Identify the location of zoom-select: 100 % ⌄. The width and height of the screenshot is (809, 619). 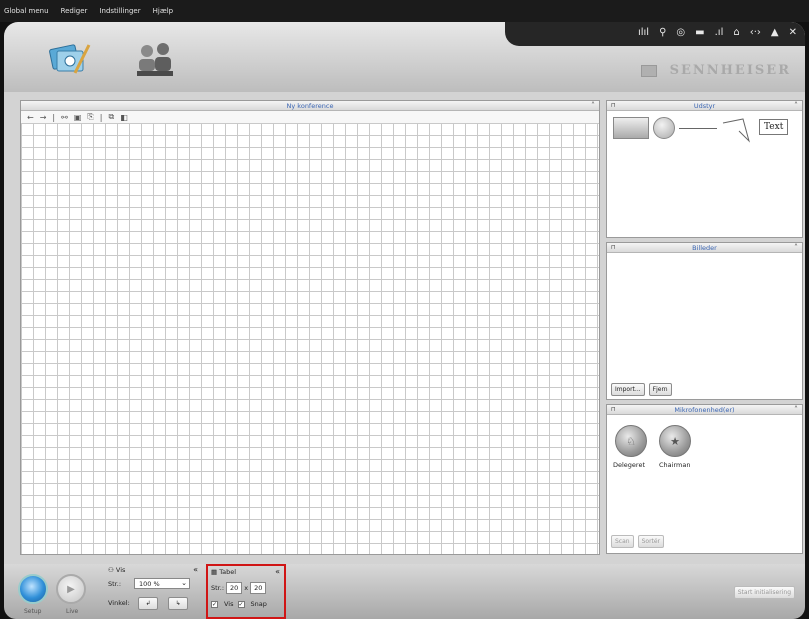
(162, 583).